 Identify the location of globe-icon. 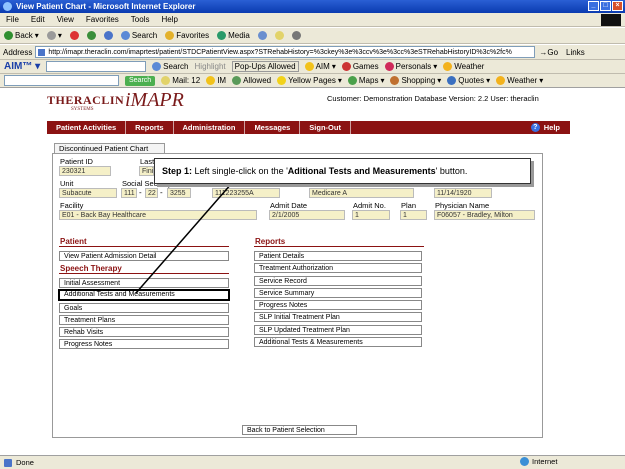
(524, 461).